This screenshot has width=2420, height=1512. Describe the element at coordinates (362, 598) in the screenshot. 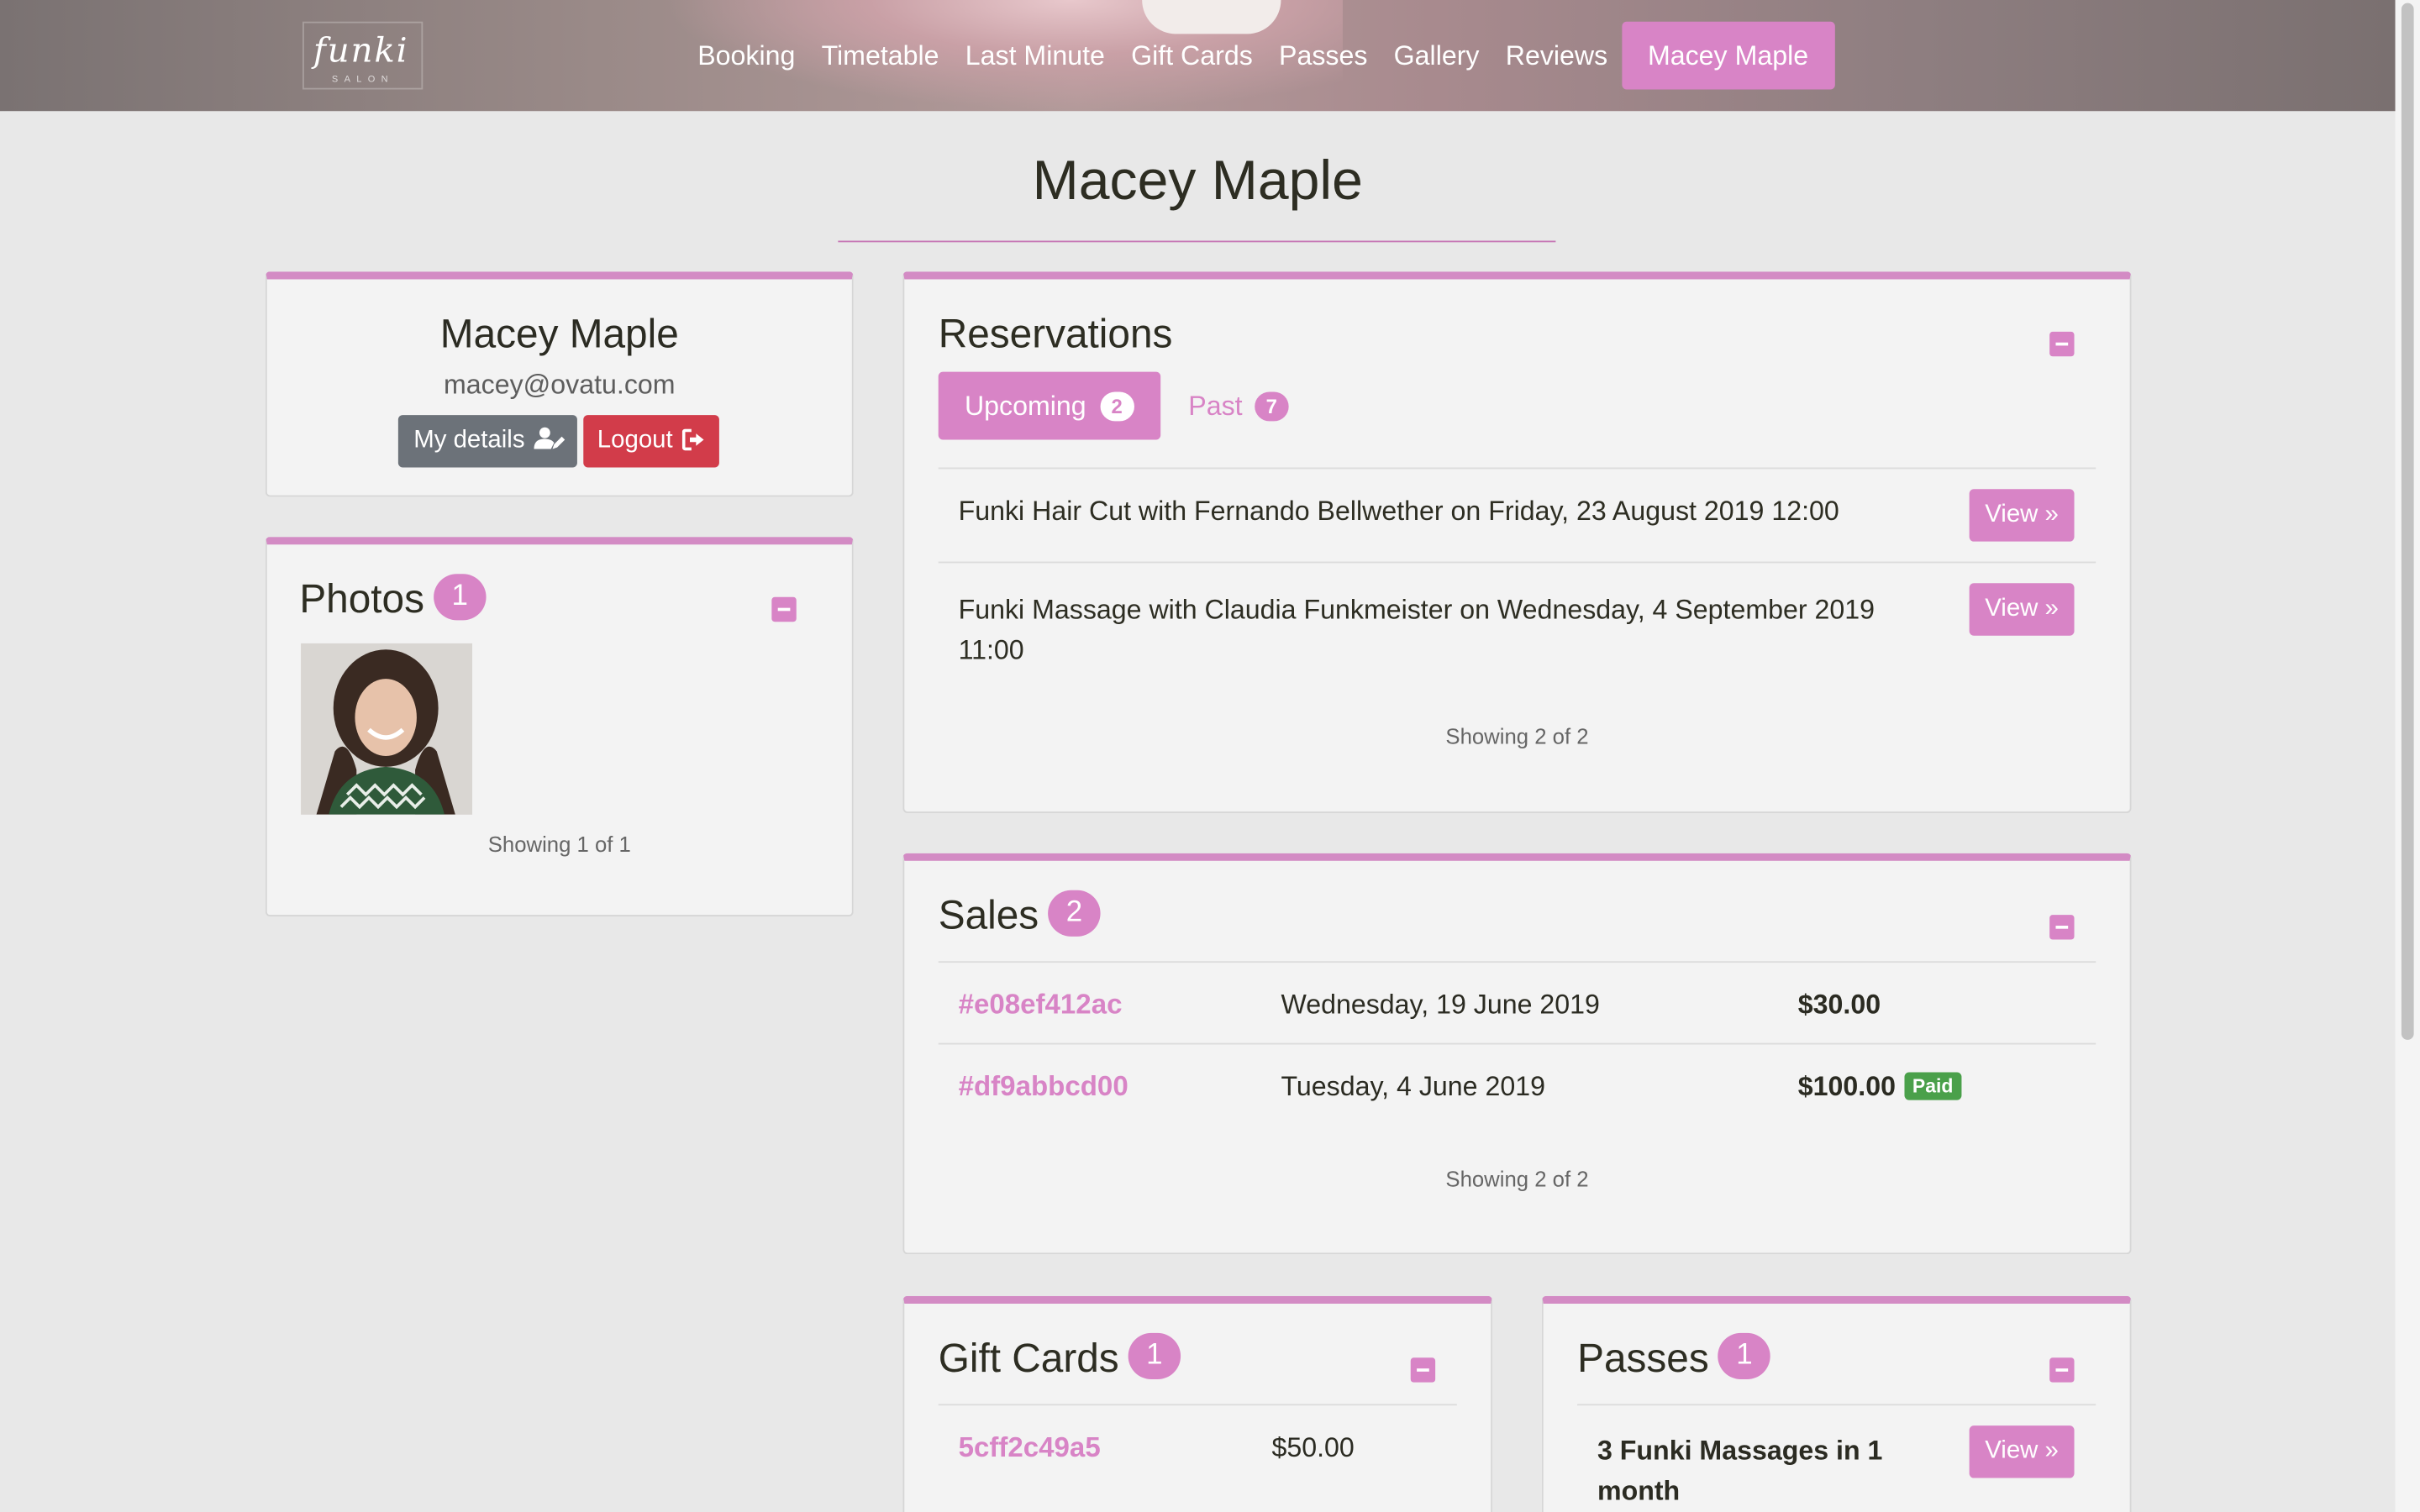

I see `photos-title: Photos` at that location.